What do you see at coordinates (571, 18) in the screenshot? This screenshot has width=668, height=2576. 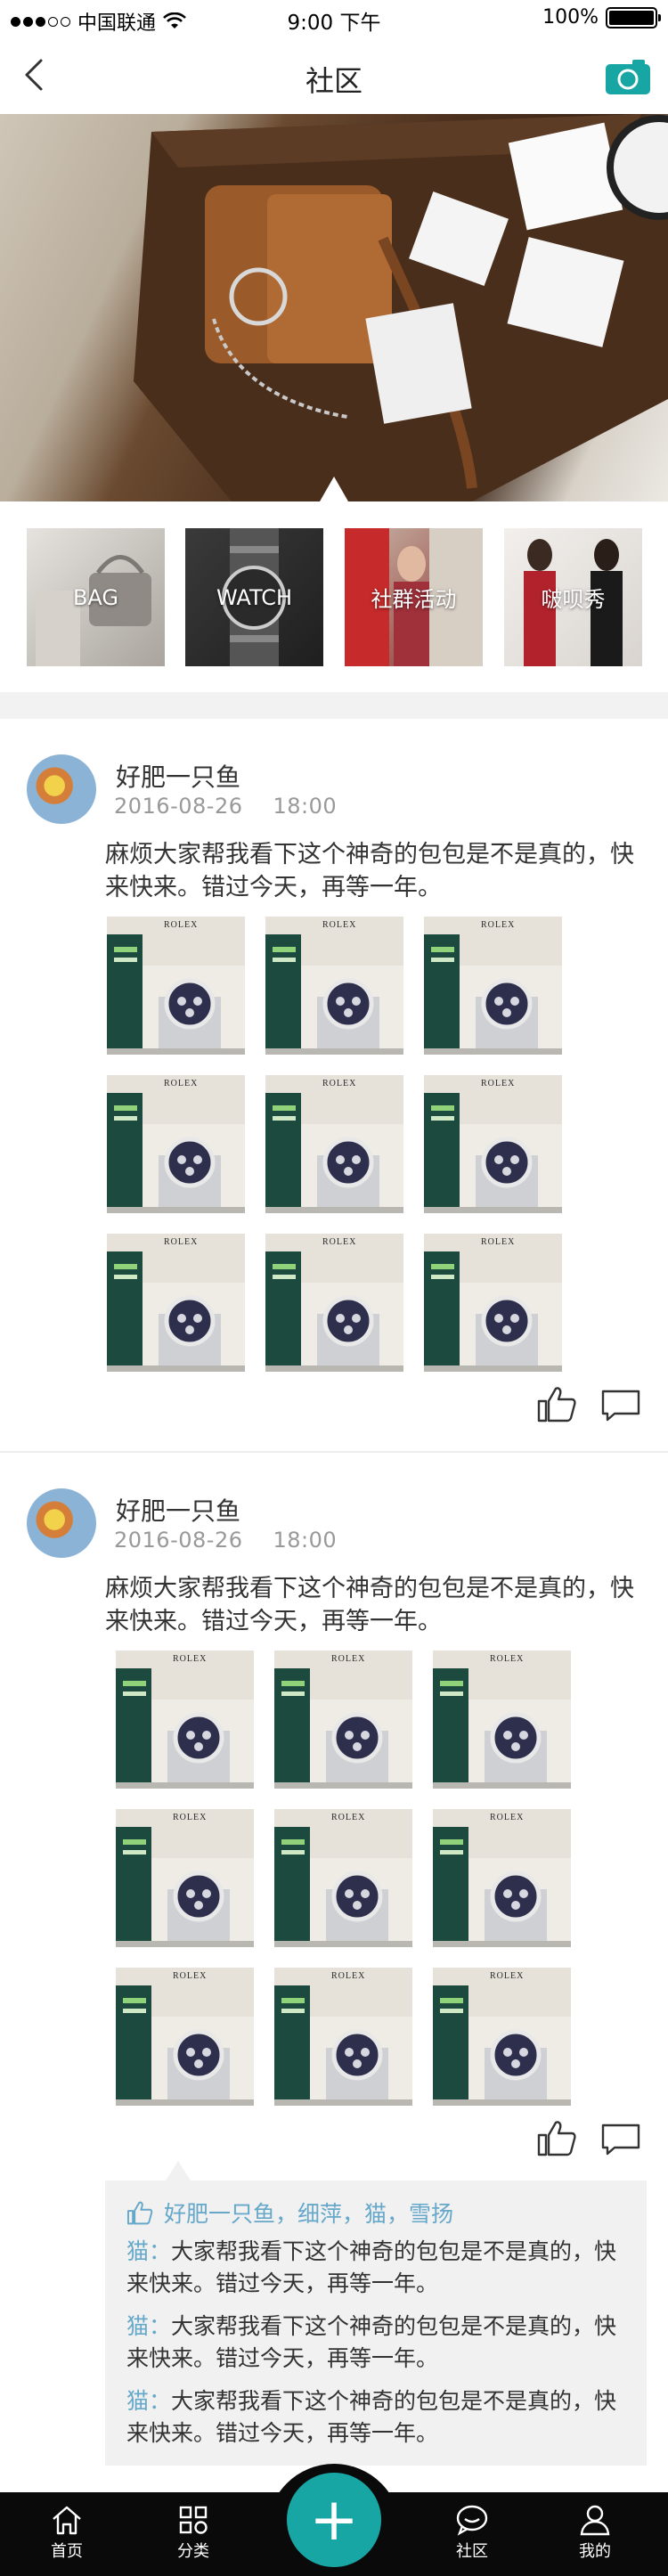 I see `battery-percent: 100%` at bounding box center [571, 18].